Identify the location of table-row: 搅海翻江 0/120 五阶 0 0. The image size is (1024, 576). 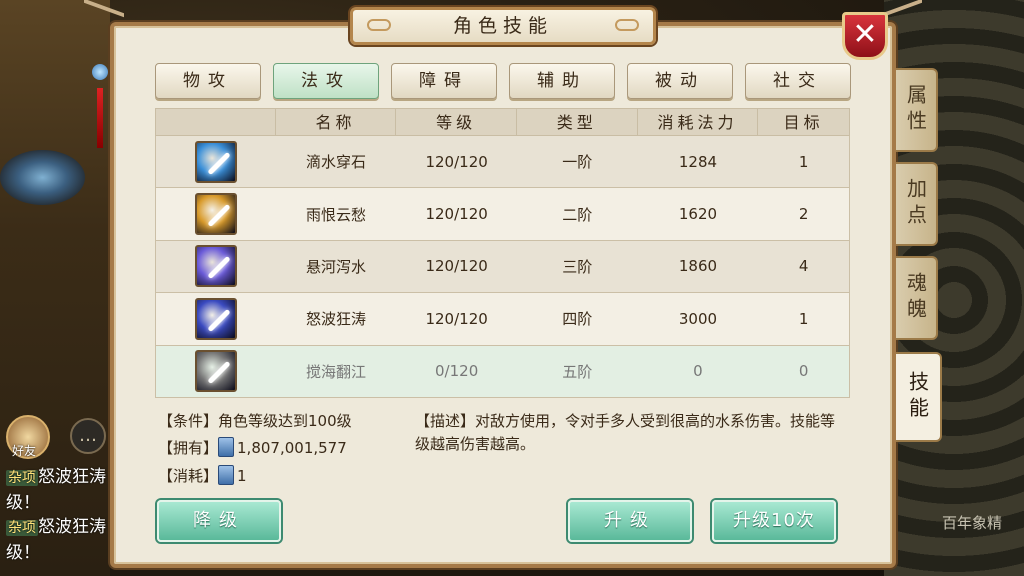
(502, 371).